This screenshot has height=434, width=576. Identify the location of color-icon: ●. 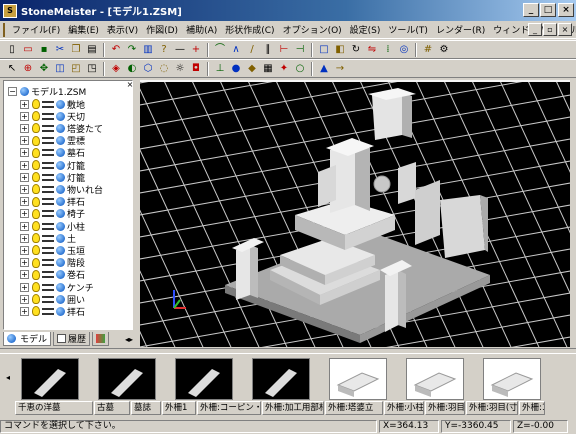
(236, 69).